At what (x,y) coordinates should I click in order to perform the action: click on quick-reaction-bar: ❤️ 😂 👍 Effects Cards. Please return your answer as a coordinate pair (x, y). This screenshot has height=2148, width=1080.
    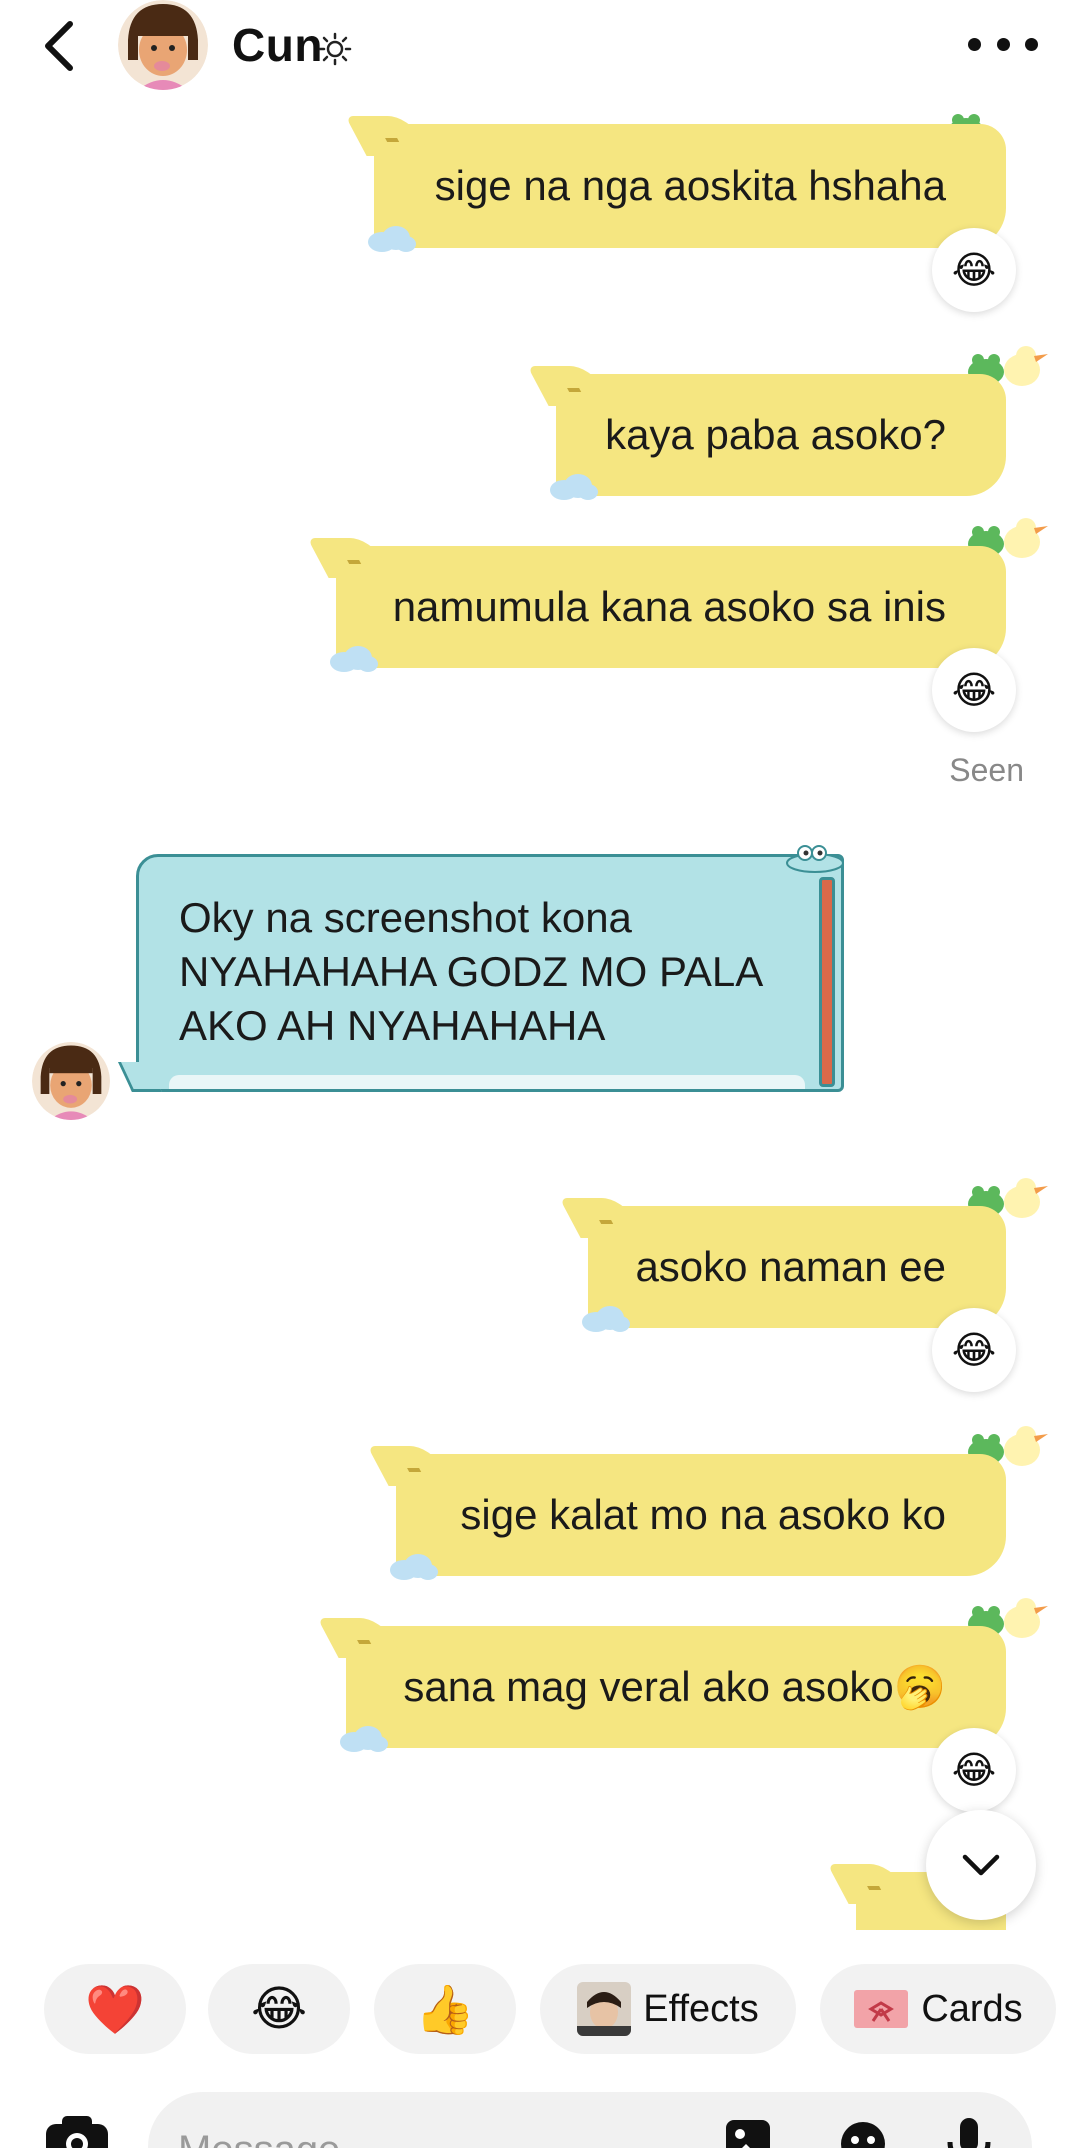
    Looking at the image, I should click on (540, 2000).